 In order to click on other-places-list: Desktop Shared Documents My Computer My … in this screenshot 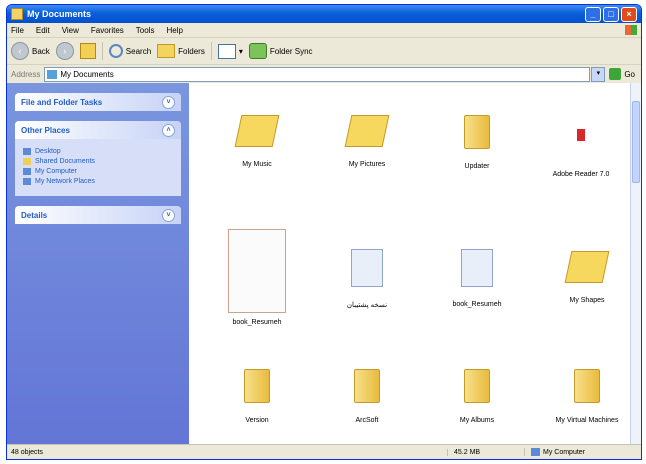, I will do `click(98, 167)`.